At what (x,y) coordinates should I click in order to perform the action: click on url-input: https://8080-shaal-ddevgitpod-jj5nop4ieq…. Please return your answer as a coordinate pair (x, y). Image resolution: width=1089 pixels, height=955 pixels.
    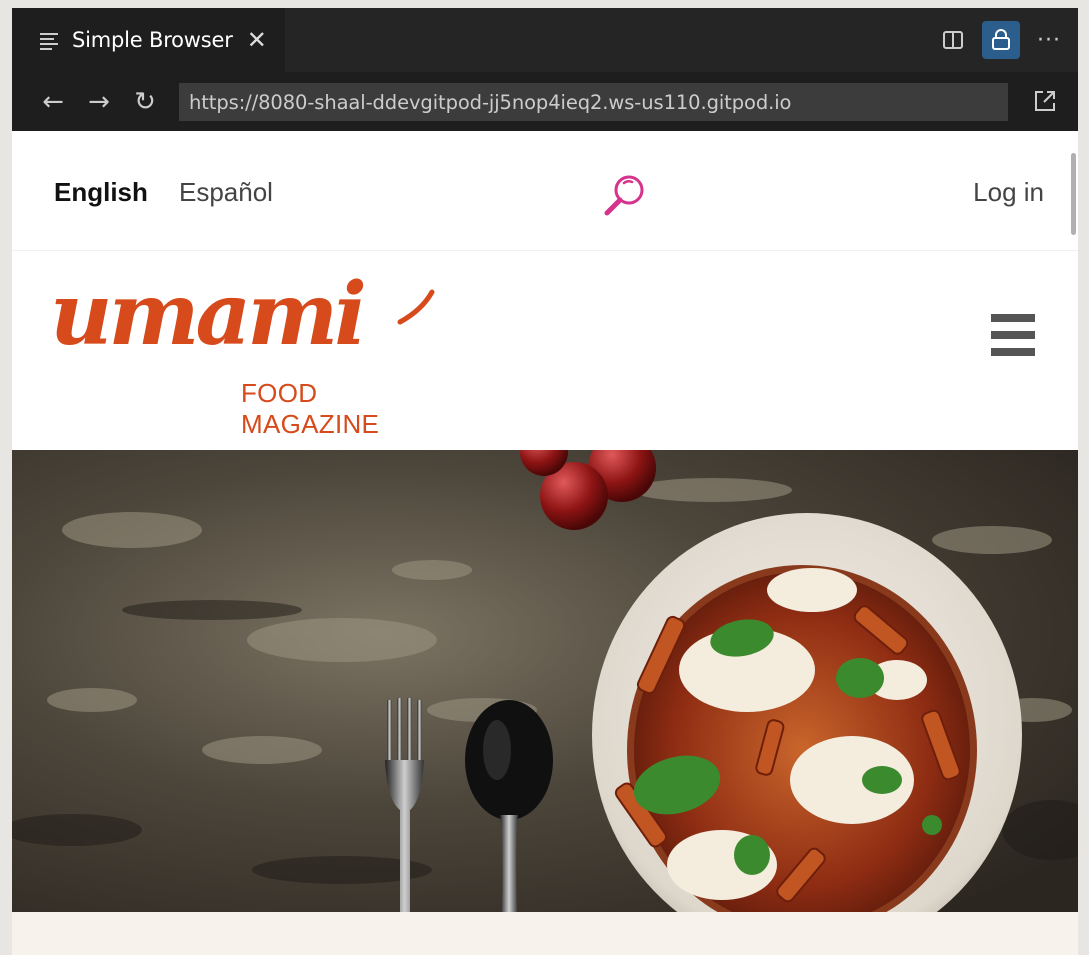
    Looking at the image, I should click on (593, 102).